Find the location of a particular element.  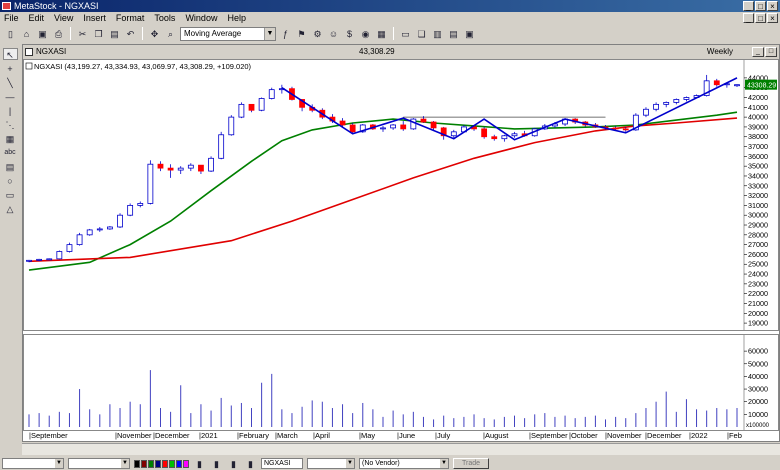

paste-icon: ▤ is located at coordinates (114, 33).